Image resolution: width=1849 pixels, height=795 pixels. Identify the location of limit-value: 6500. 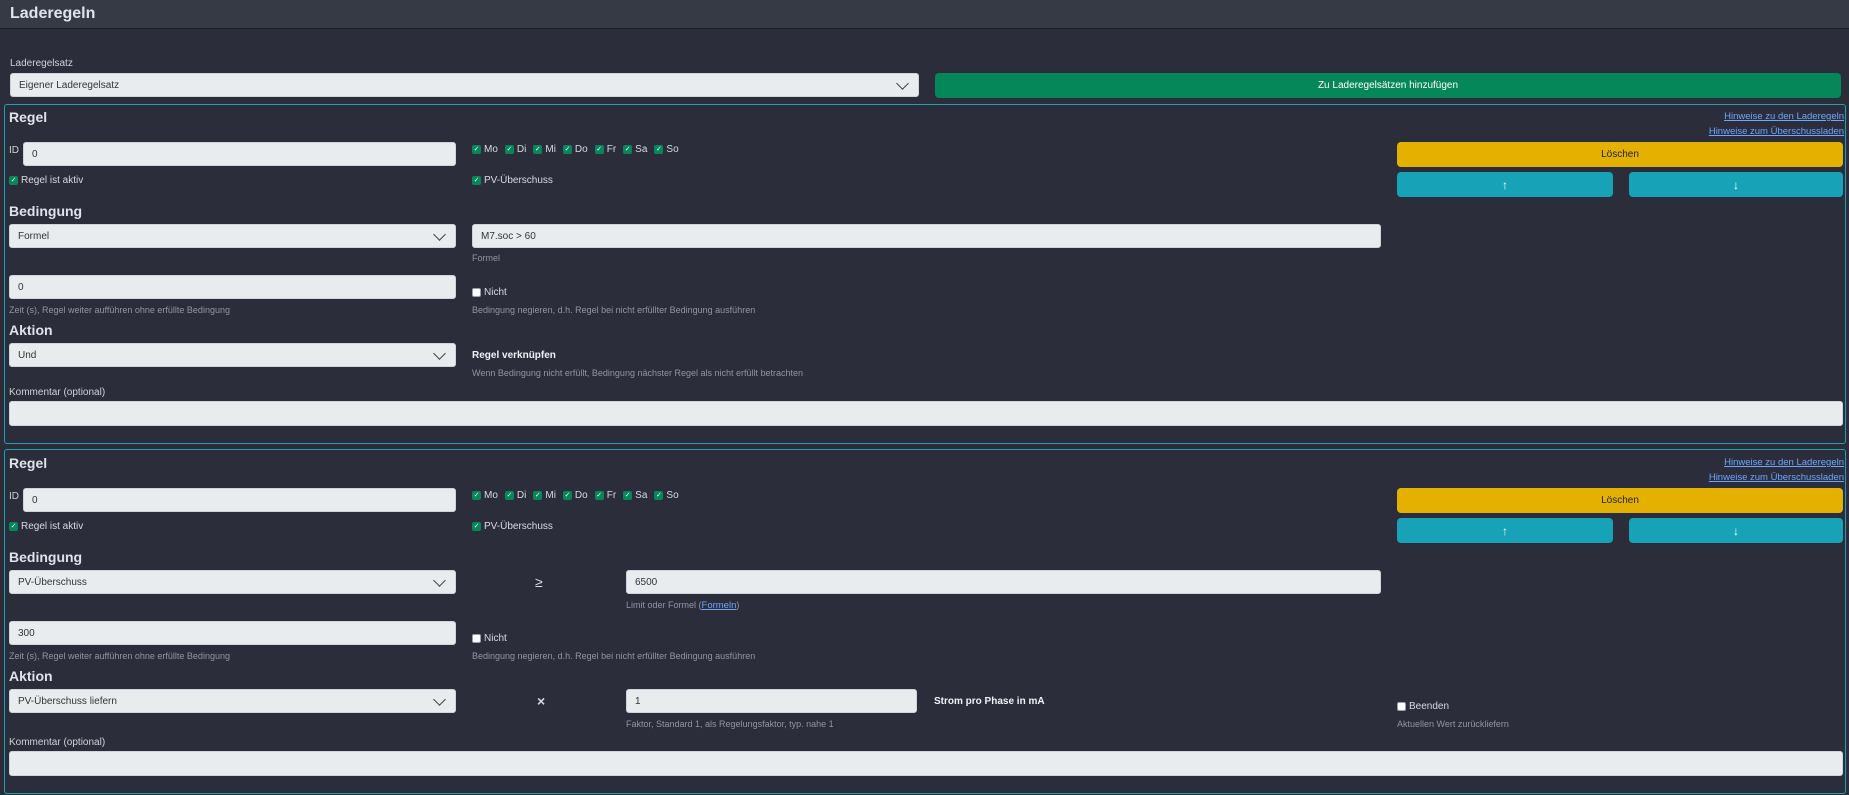
(646, 582).